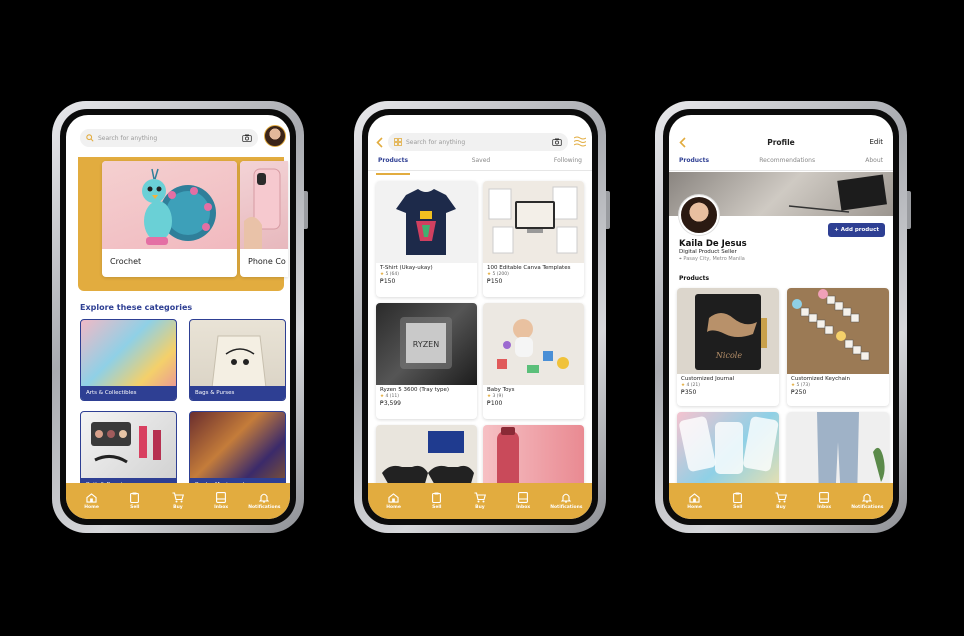 This screenshot has height=636, width=964. I want to click on location-pin-icon: ⌖, so click(680, 259).